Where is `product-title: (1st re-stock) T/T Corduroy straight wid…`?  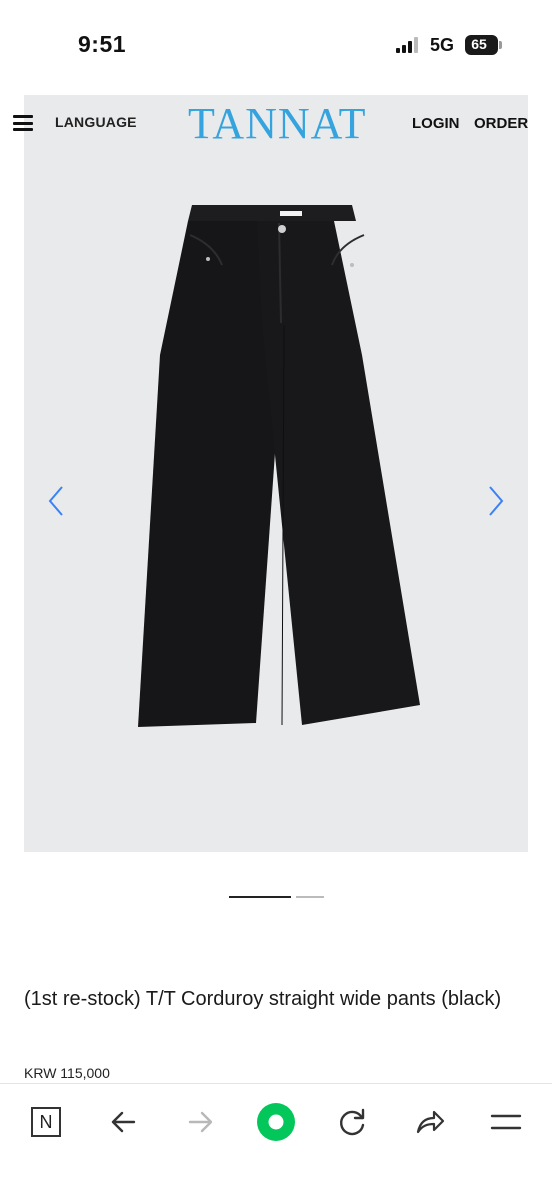
product-title: (1st re-stock) T/T Corduroy straight wid… is located at coordinates (263, 999).